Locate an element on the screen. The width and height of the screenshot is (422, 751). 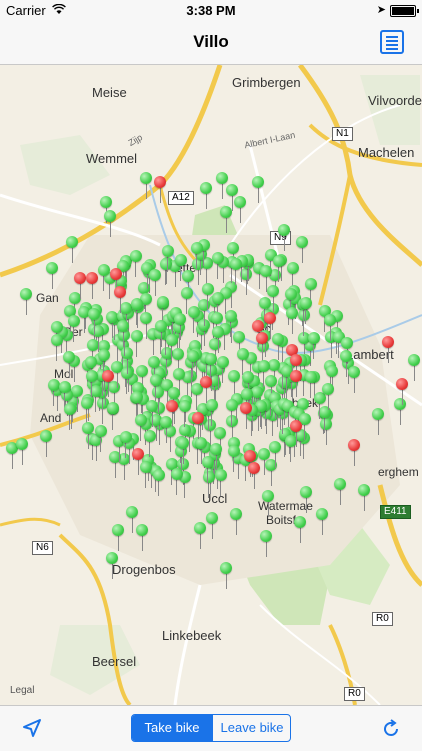
location-arrow-icon: ➤ is located at coordinates (381, 10).